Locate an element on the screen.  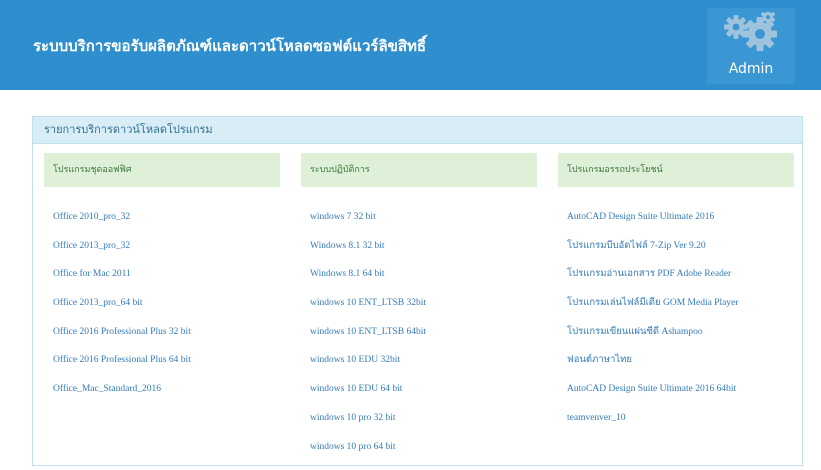
download-link: โปรแกรมอ่านเอกสาร PDF Adobe Reader is located at coordinates (649, 274).